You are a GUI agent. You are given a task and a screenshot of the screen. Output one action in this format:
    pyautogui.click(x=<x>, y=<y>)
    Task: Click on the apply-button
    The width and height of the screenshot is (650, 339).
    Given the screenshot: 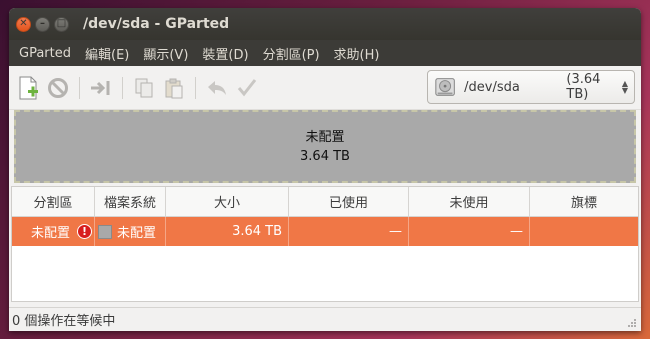 What is the action you would take?
    pyautogui.click(x=247, y=88)
    